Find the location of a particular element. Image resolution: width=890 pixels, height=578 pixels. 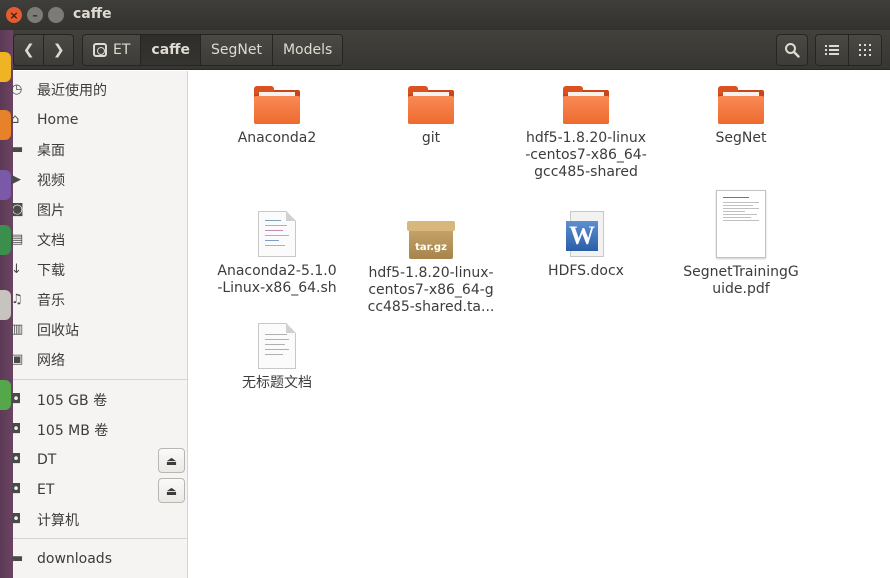

archive-badge: tar.gz is located at coordinates (431, 247).